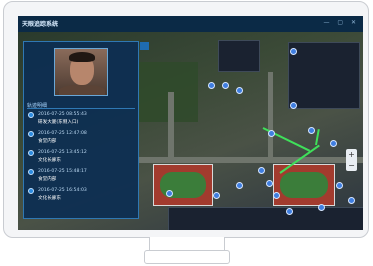 This screenshot has width=373, height=266. Describe the element at coordinates (83, 178) in the screenshot. I see `track-record: 2016-07-25 15:48:17 食堂内部` at that location.